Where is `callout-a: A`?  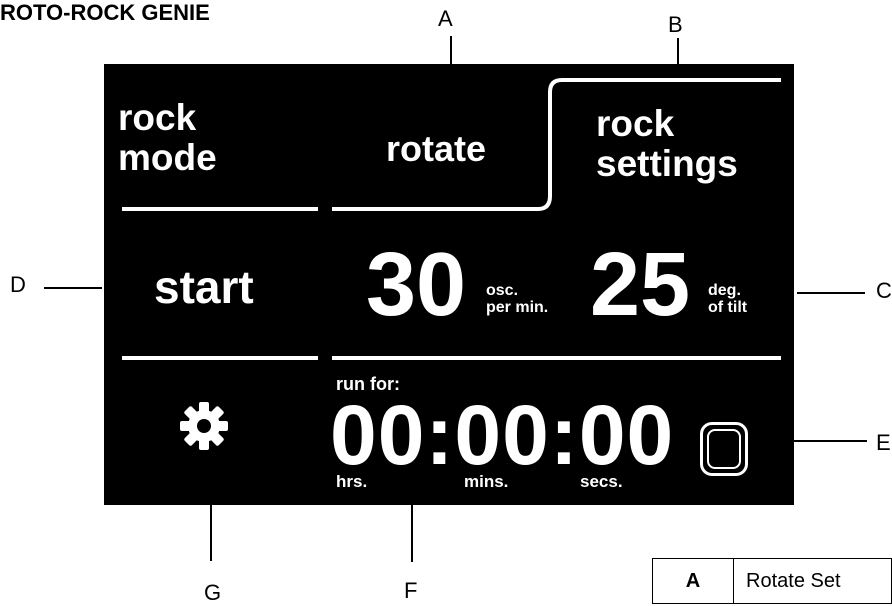
callout-a: A is located at coordinates (445, 18).